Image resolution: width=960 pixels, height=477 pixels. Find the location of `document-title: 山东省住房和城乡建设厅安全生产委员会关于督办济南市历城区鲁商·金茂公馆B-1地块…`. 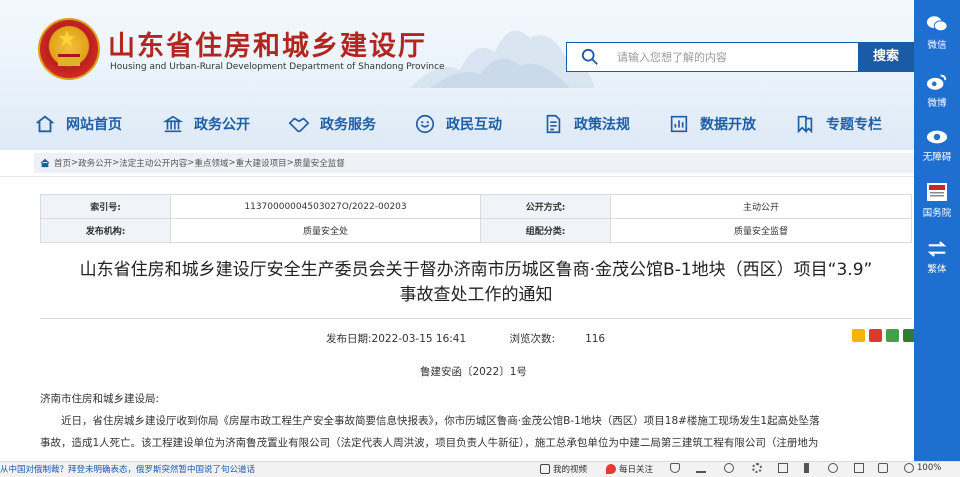

document-title: 山东省住房和城乡建设厅安全生产委员会关于督办济南市历城区鲁商·金茂公馆B-1地块… is located at coordinates (476, 283).